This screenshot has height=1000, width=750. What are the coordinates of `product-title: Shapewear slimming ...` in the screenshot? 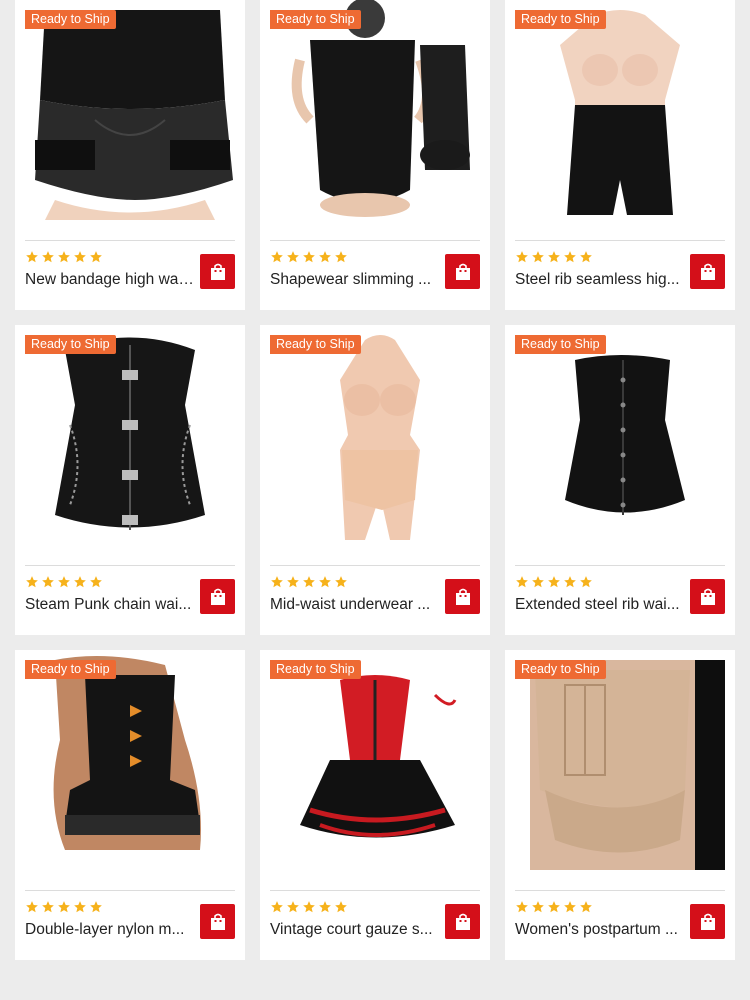 It's located at (356, 280).